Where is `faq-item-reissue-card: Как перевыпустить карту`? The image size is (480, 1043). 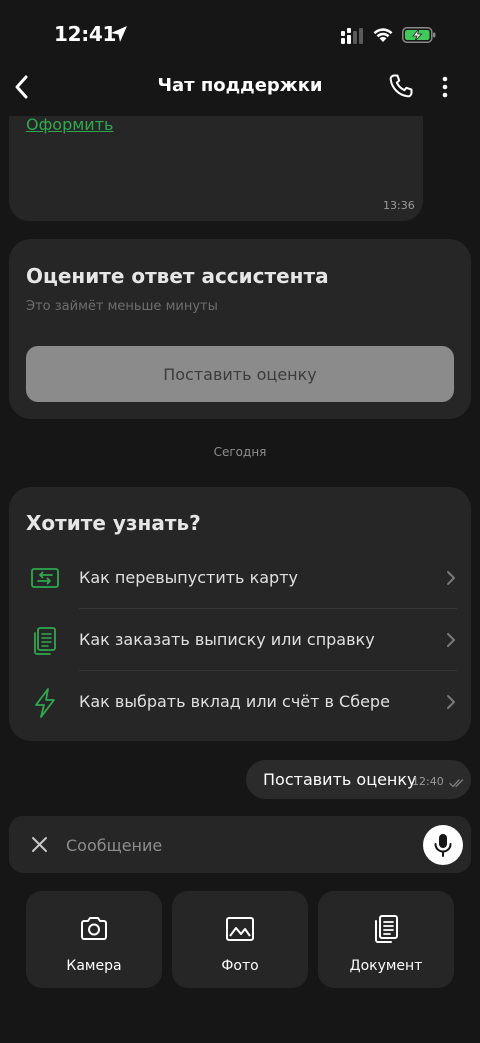
faq-item-reissue-card: Как перевыпустить карту is located at coordinates (240, 578).